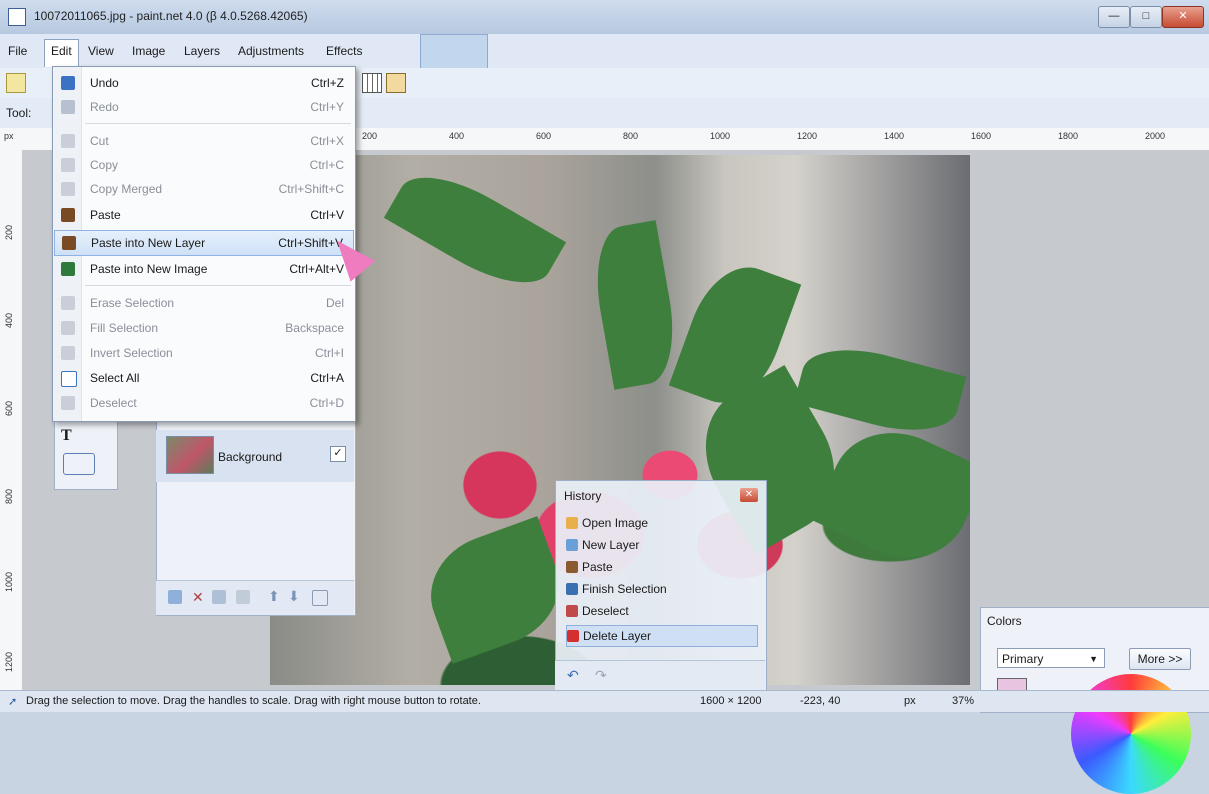  I want to click on units-select: px, so click(910, 701).